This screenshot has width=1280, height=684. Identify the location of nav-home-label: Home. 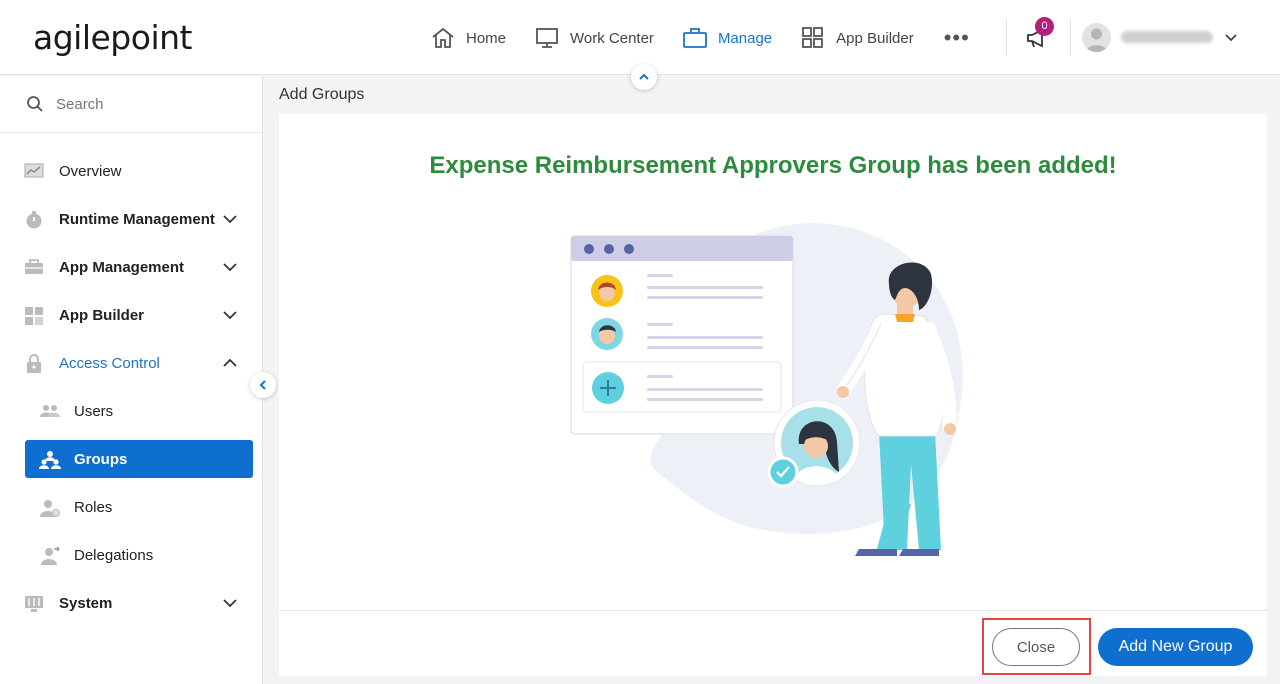
(486, 38).